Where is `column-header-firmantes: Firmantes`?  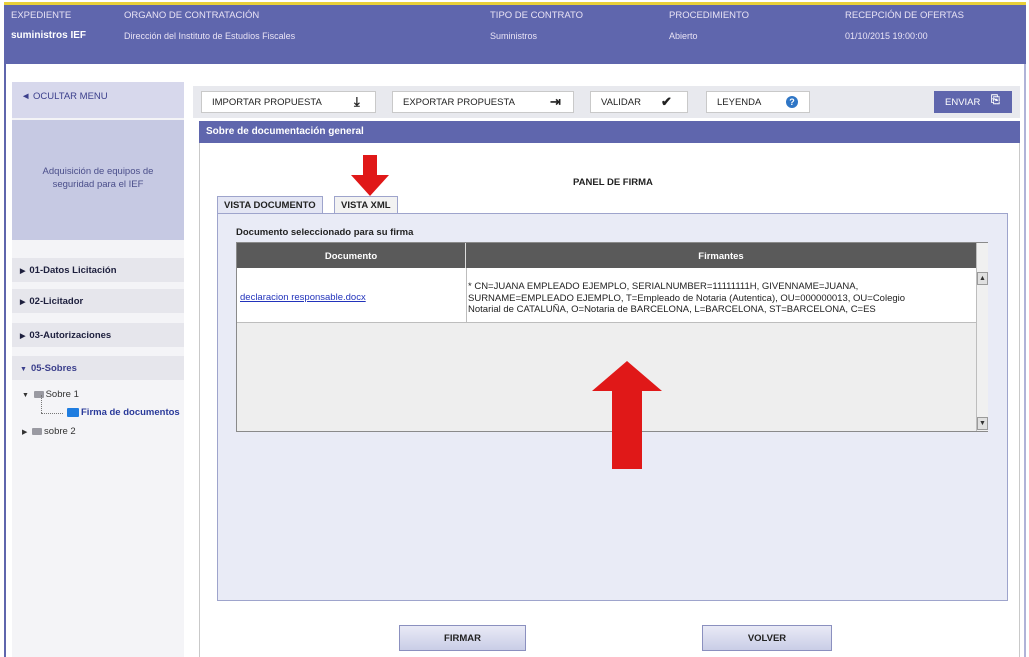
column-header-firmantes: Firmantes is located at coordinates (721, 255).